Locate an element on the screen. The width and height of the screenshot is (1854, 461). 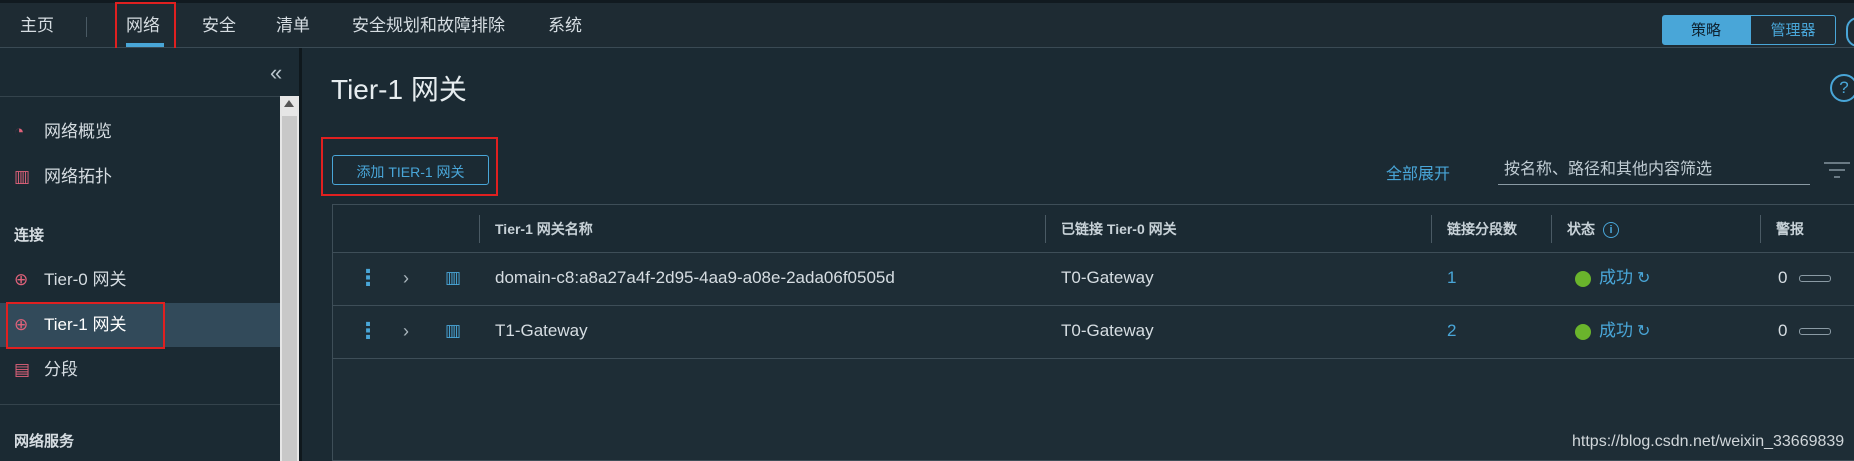
sidebar-item-tier0: ⊕ Tier-0 网关 is located at coordinates (140, 280).